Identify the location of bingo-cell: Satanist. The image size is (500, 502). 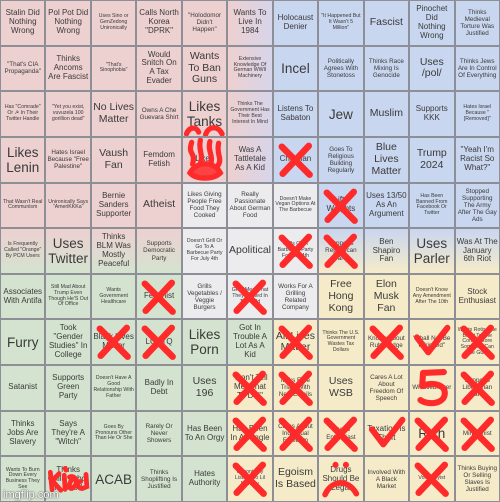
(23, 388).